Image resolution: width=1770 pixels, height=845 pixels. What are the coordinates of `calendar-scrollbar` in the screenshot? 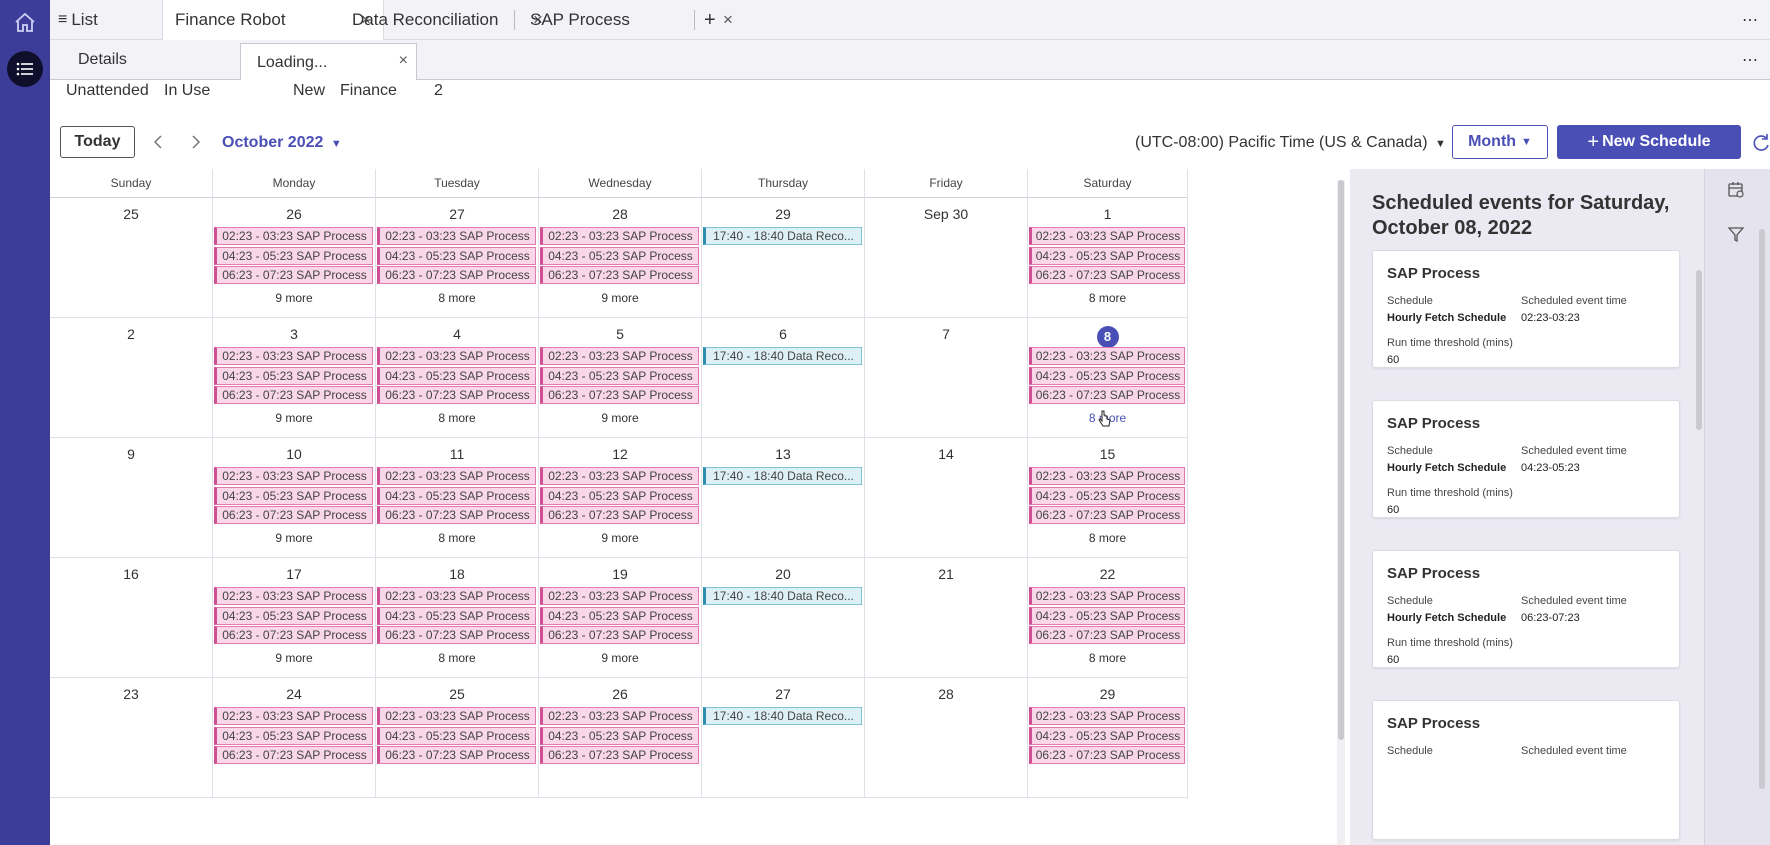 It's located at (1341, 512).